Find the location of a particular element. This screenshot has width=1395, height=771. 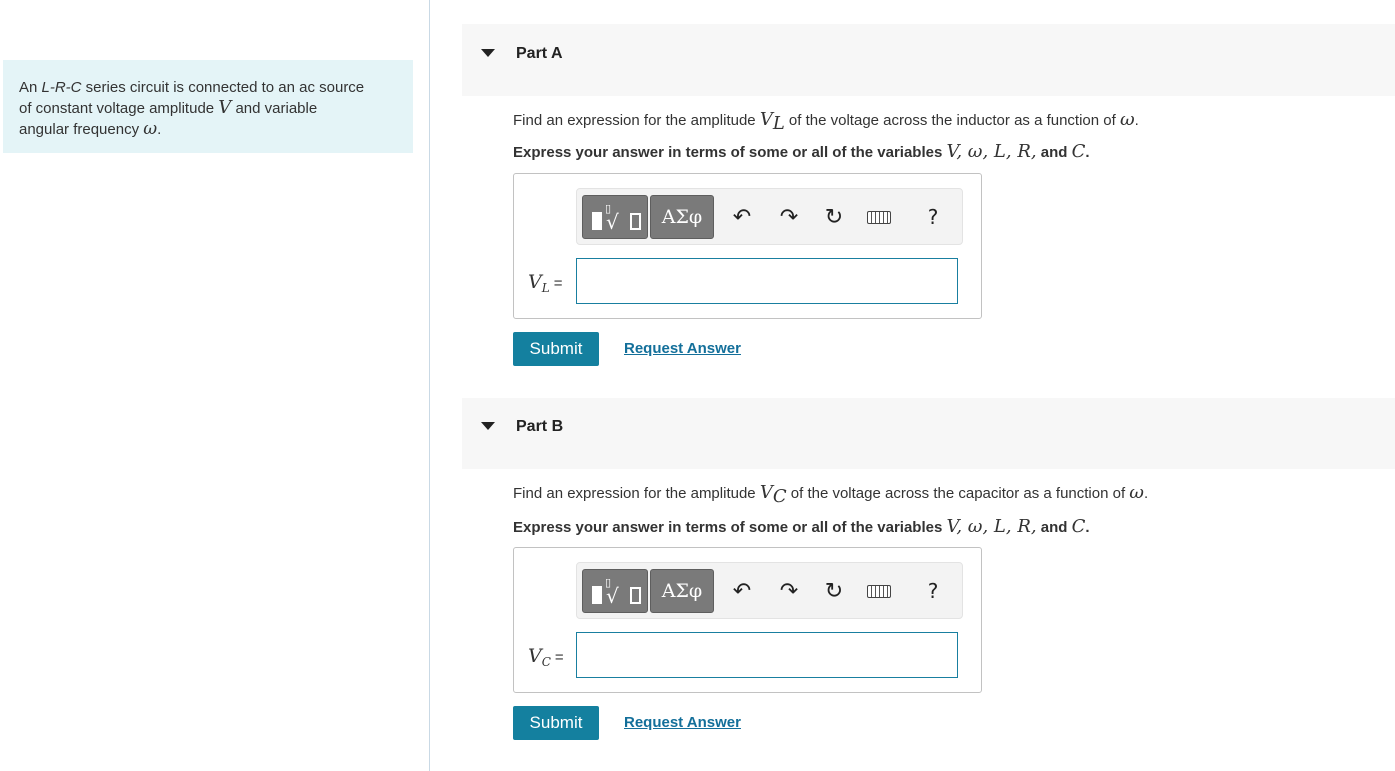

part-a-answer-box: ▯ √ ΑΣφ ↶ ↷ ↻ ? VL = is located at coordinates (747, 246).